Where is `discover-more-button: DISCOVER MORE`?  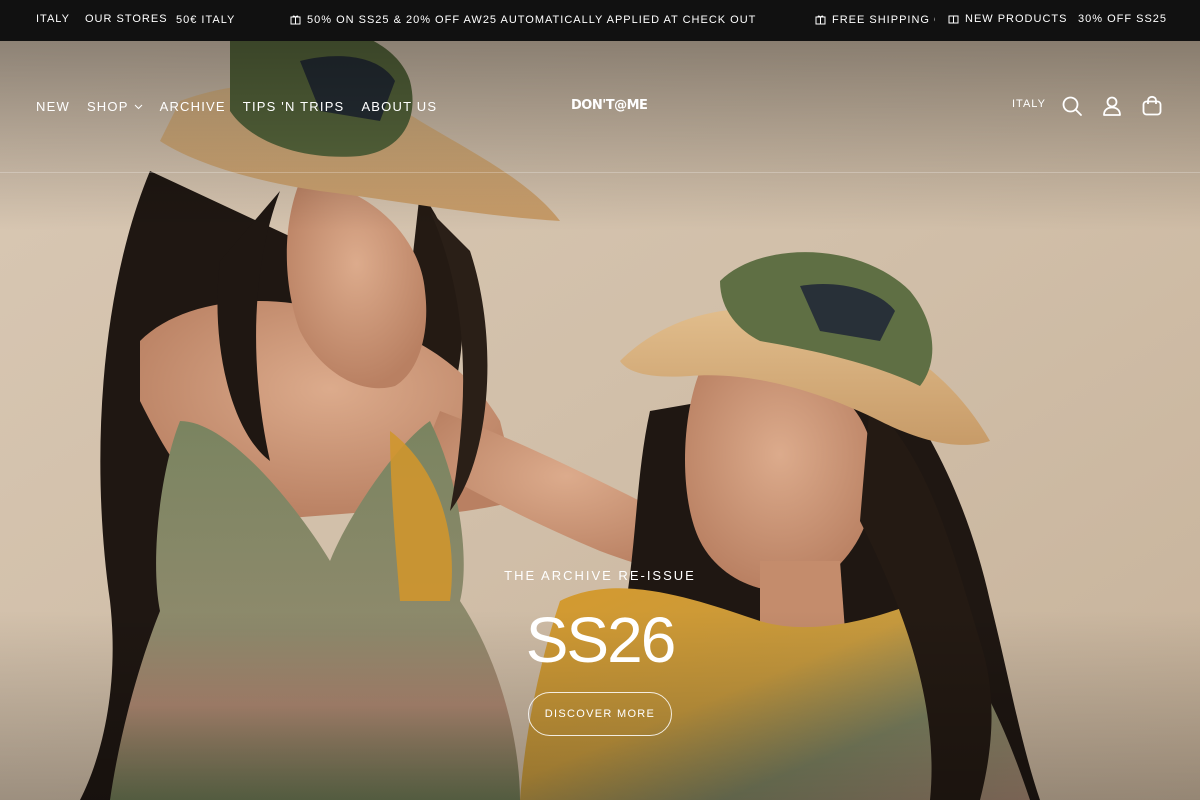
discover-more-button: DISCOVER MORE is located at coordinates (600, 714).